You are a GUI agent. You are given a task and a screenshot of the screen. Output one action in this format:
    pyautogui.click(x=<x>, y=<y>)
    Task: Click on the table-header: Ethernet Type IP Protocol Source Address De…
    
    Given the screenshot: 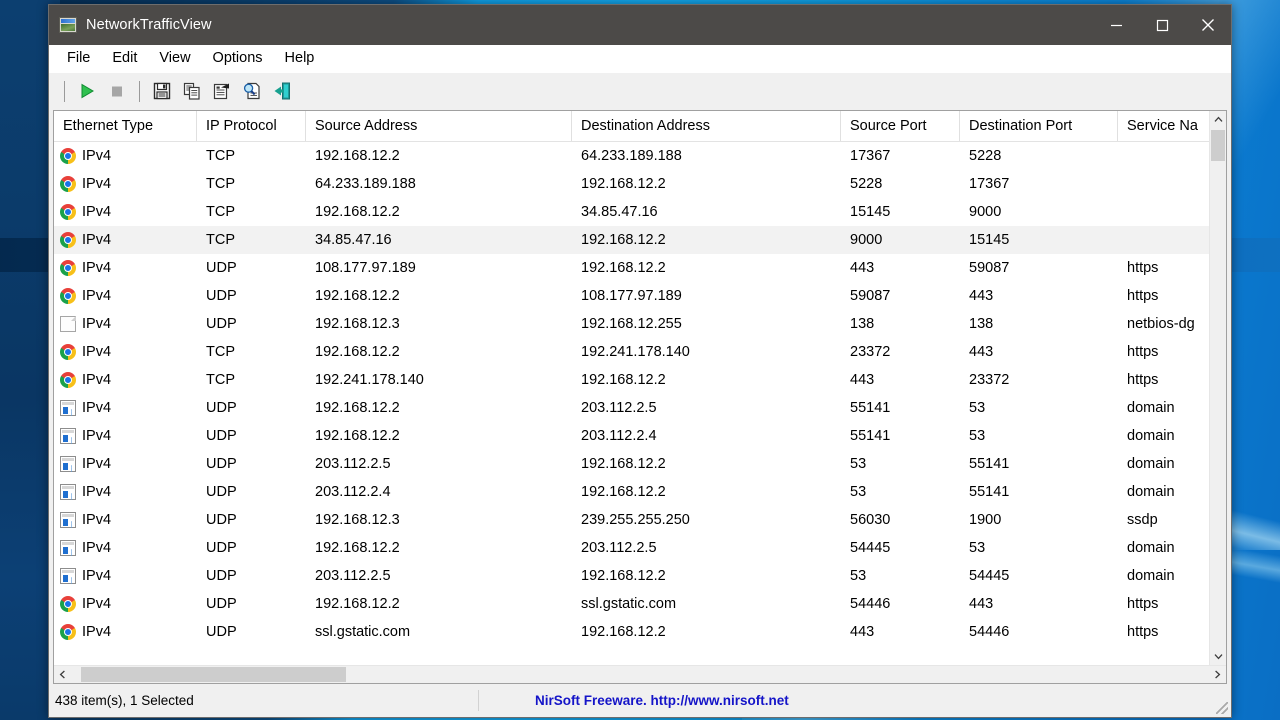 What is the action you would take?
    pyautogui.click(x=631, y=126)
    